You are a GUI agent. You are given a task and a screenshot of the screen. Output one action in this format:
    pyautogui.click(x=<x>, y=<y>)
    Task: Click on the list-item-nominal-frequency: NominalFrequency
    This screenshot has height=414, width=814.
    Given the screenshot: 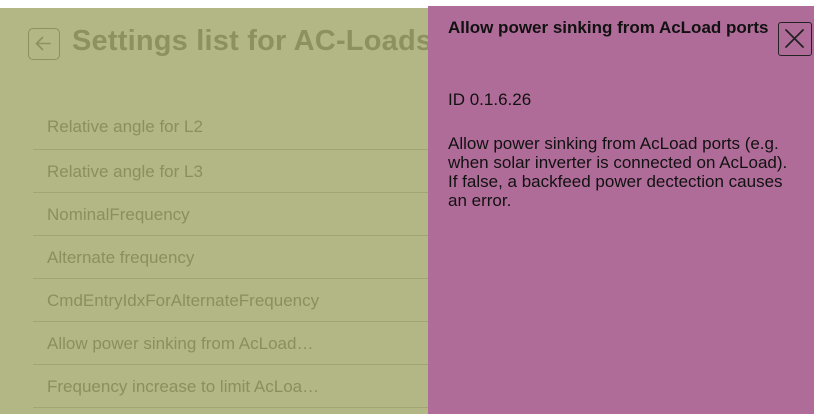 What is the action you would take?
    pyautogui.click(x=243, y=214)
    